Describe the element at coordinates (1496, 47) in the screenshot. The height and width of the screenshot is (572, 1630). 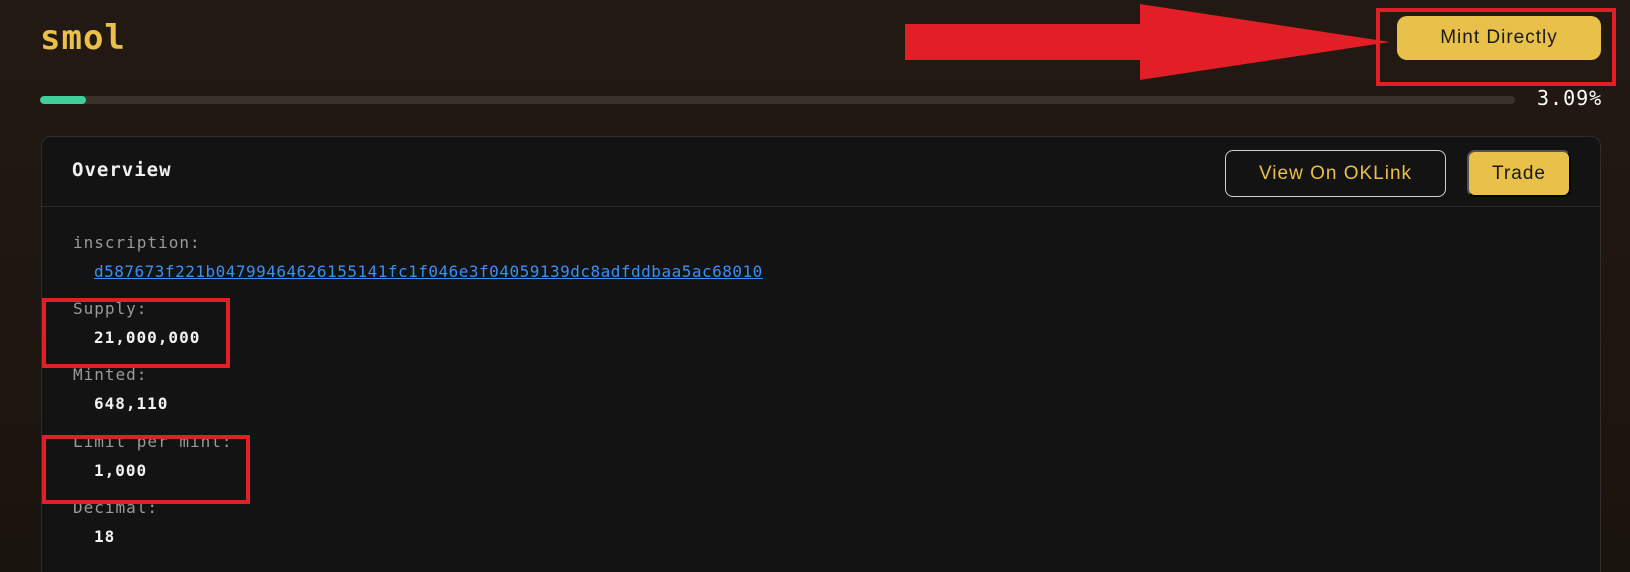
I see `highlight-mint-button` at that location.